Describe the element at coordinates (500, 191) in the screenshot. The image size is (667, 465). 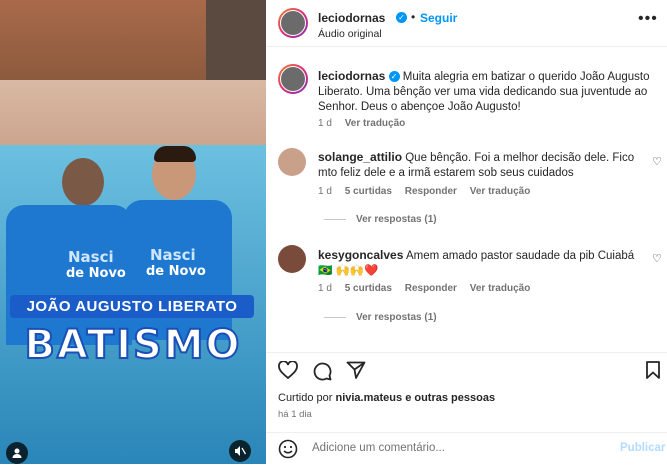
I see `comment-1-translate: Ver tradução` at that location.